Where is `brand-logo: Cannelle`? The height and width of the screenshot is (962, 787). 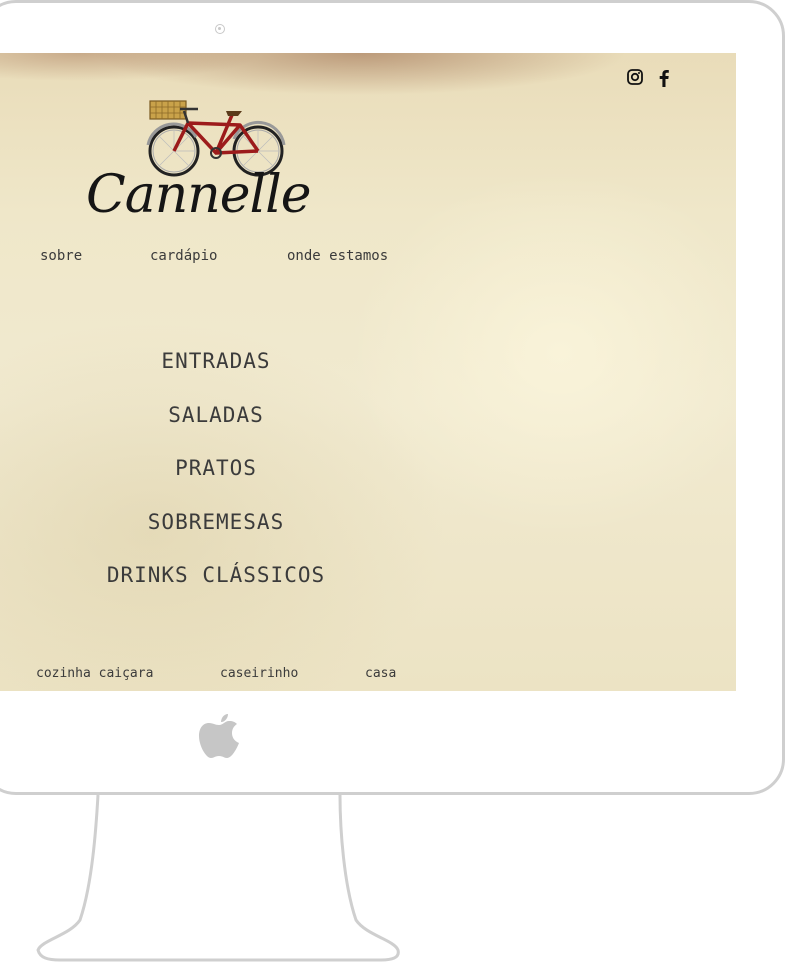 brand-logo: Cannelle is located at coordinates (199, 195).